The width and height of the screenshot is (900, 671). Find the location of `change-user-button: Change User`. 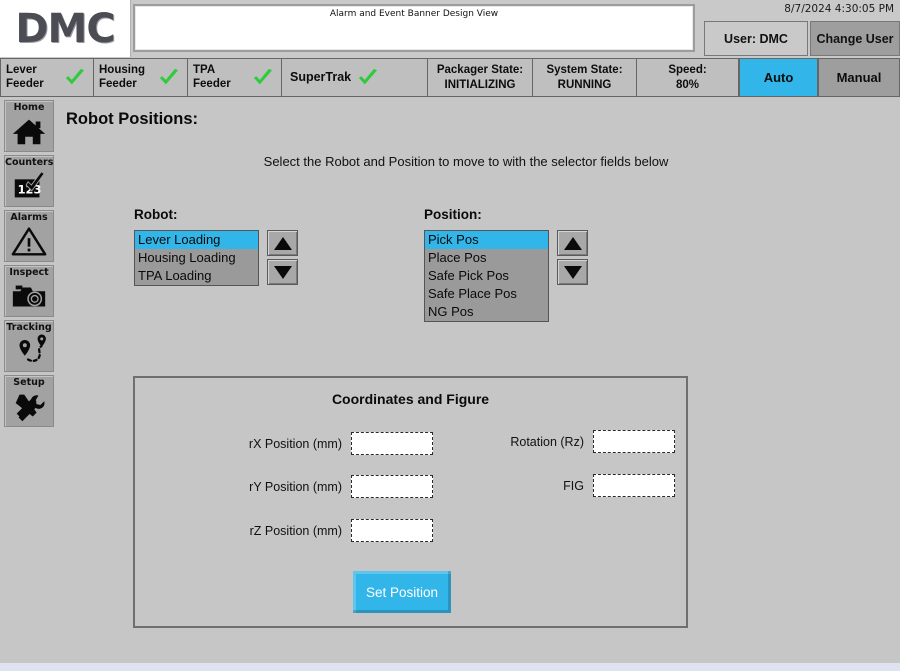

change-user-button: Change User is located at coordinates (855, 38).